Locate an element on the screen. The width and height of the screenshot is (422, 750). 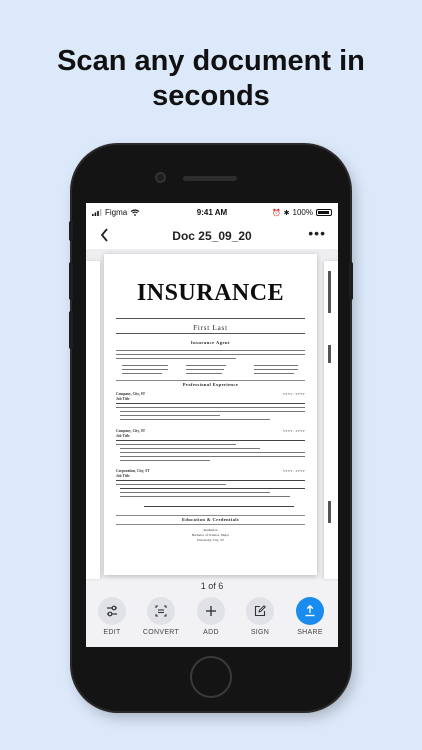
status-bar: Figma 9:41 AM ⏰ ✱ 100% is located at coordinates (212, 212).